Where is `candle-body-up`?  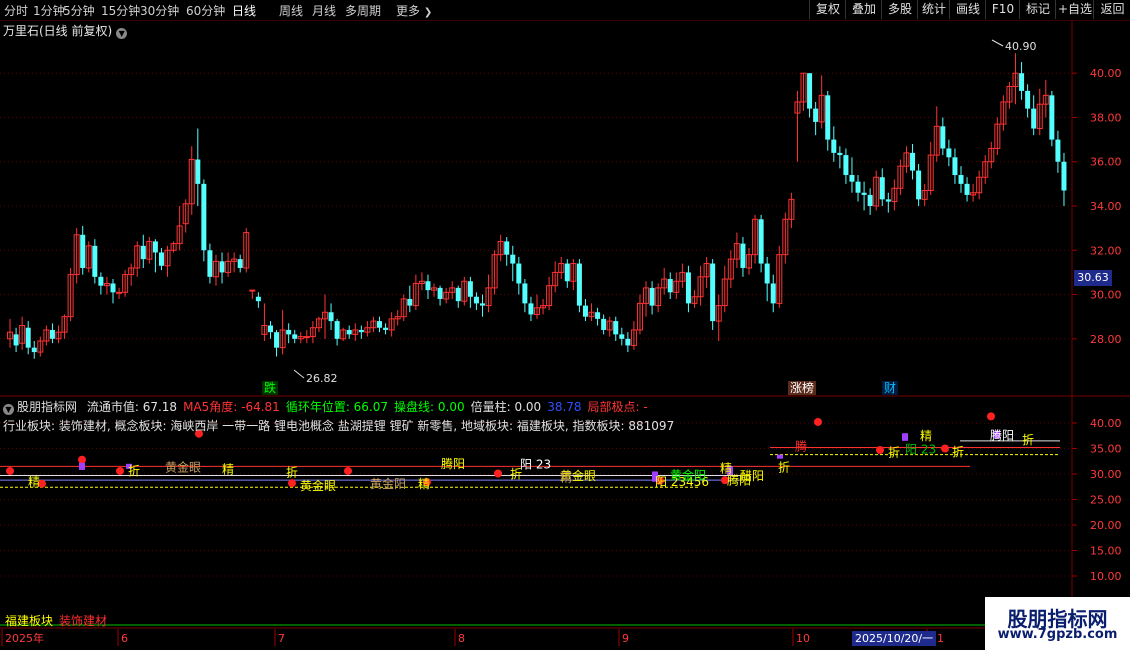
candle-body-up is located at coordinates (119, 292).